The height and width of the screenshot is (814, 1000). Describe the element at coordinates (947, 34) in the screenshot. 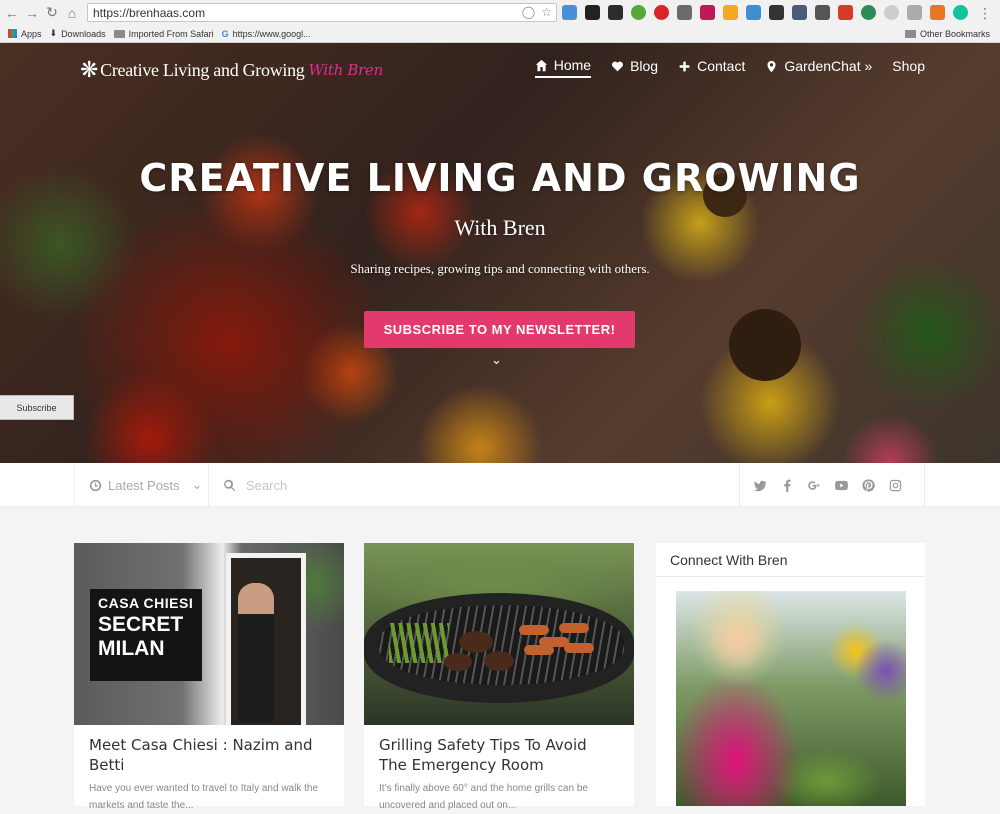

I see `other-bookmarks: Other Bookmarks` at that location.